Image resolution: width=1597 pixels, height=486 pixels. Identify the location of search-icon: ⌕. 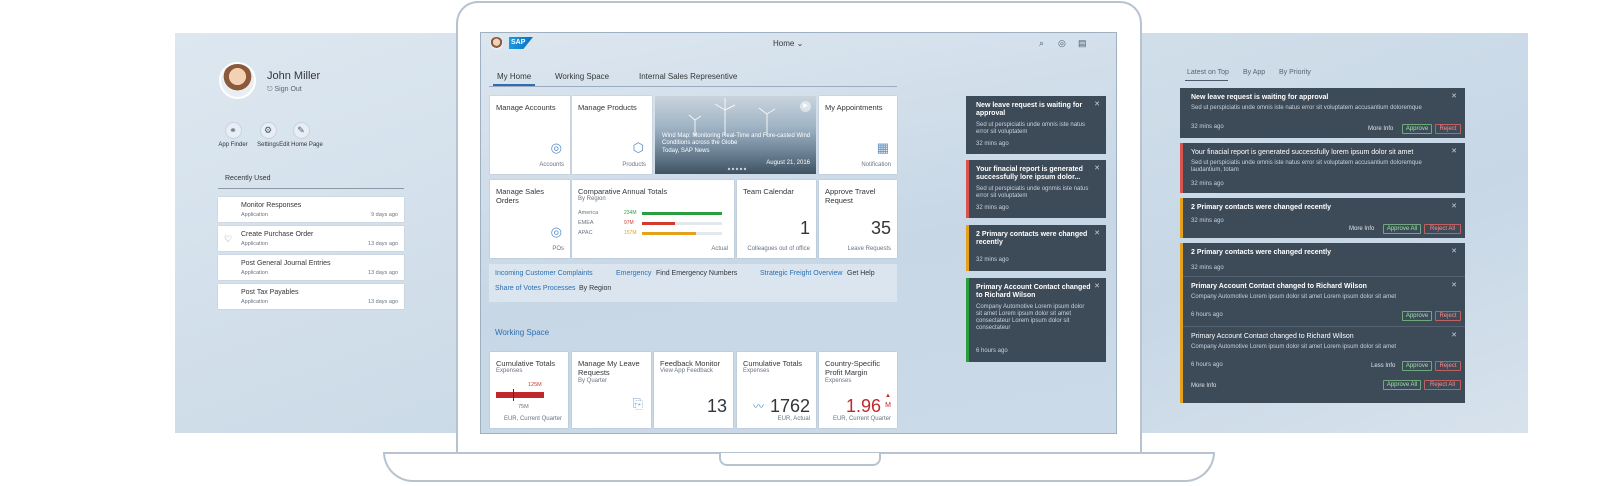
(1041, 43).